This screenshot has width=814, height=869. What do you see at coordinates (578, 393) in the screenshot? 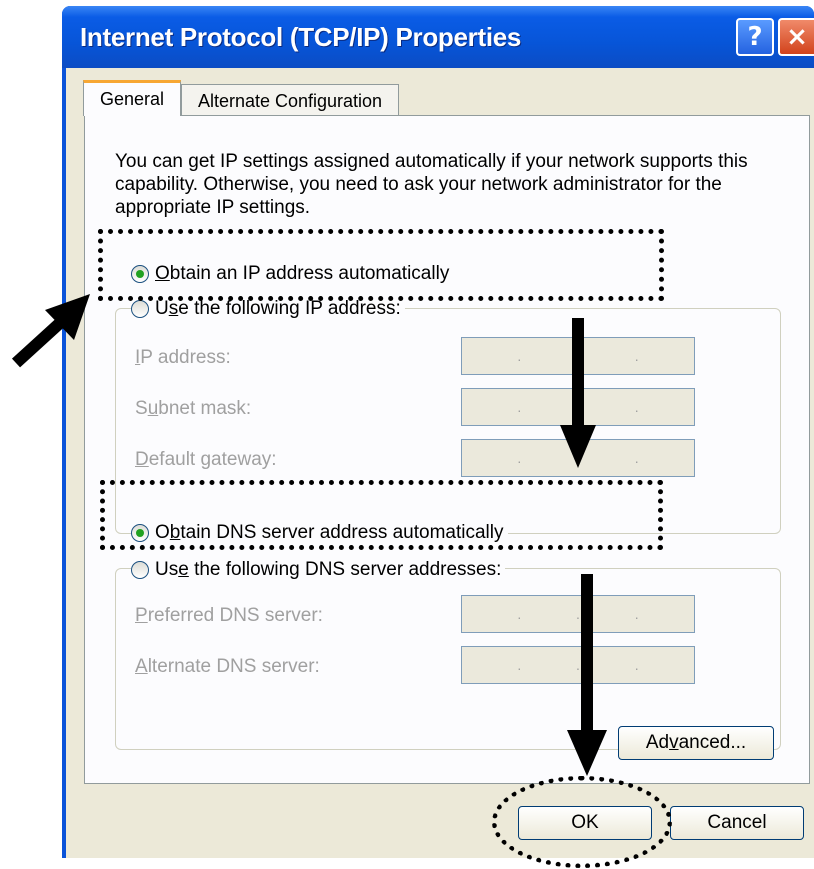
I see `down-arrow-icon` at bounding box center [578, 393].